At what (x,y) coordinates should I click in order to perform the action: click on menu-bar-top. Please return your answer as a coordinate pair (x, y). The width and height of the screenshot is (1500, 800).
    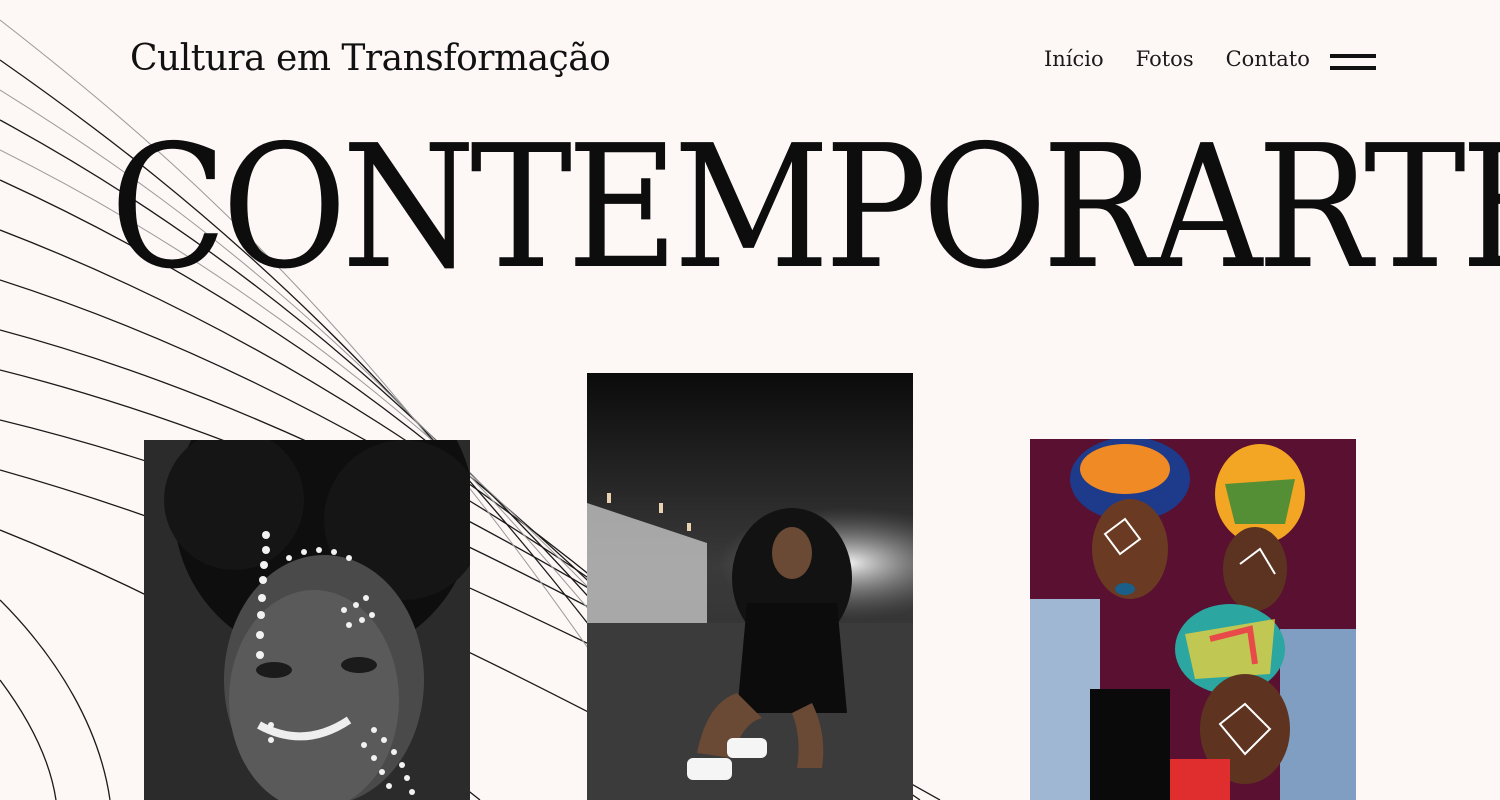
    Looking at the image, I should click on (1353, 56).